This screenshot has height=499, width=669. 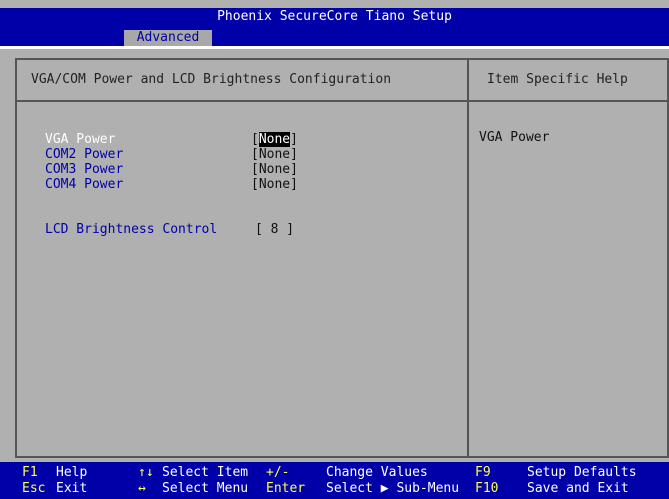 I want to click on bios-title: Phoenix SecureCore Tiano Setup, so click(x=334, y=17).